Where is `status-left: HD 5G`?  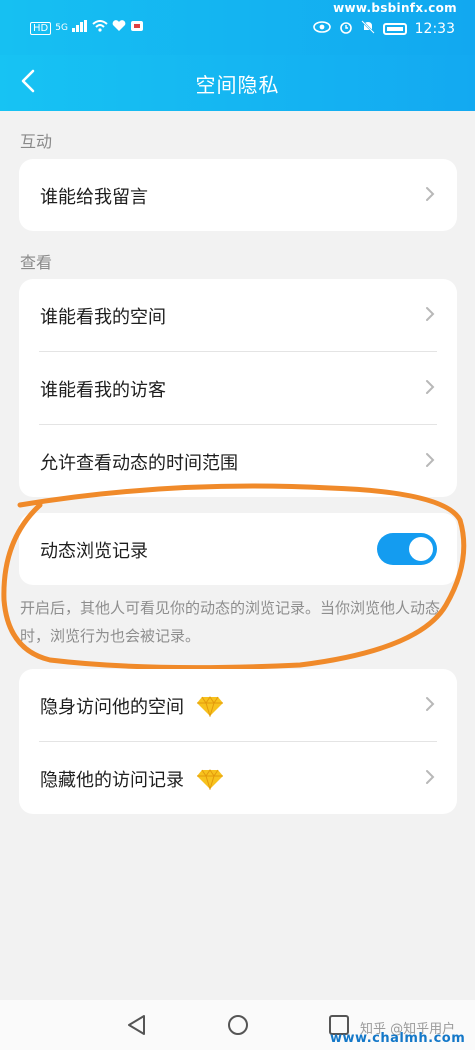 status-left: HD 5G is located at coordinates (87, 28).